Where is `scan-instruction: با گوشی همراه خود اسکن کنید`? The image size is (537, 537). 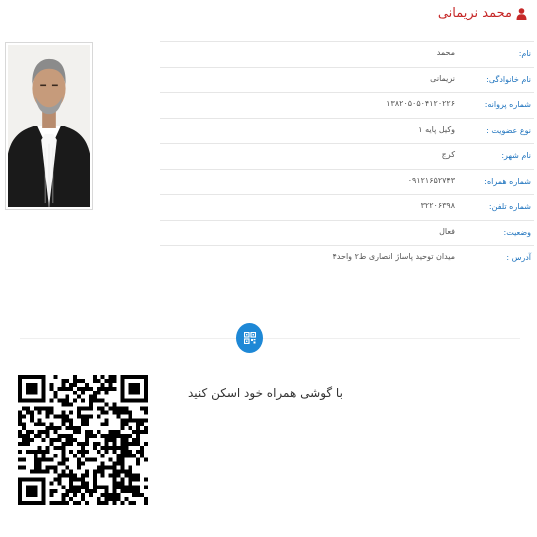 scan-instruction: با گوشی همراه خود اسکن کنید is located at coordinates (265, 393).